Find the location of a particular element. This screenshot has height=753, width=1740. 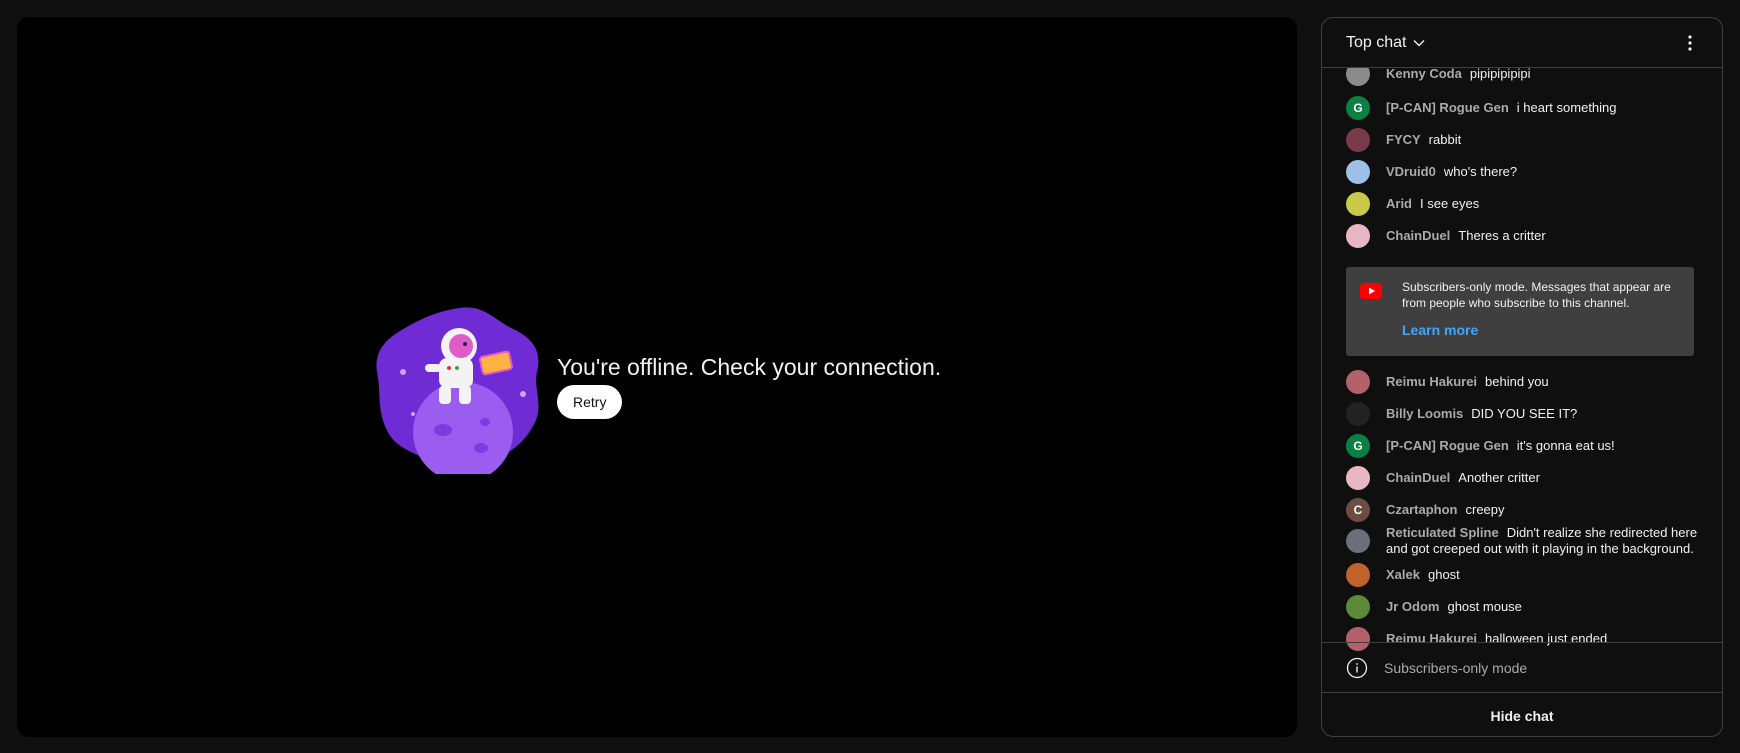

chat-mode-dropdown: Top chat is located at coordinates (1386, 43).